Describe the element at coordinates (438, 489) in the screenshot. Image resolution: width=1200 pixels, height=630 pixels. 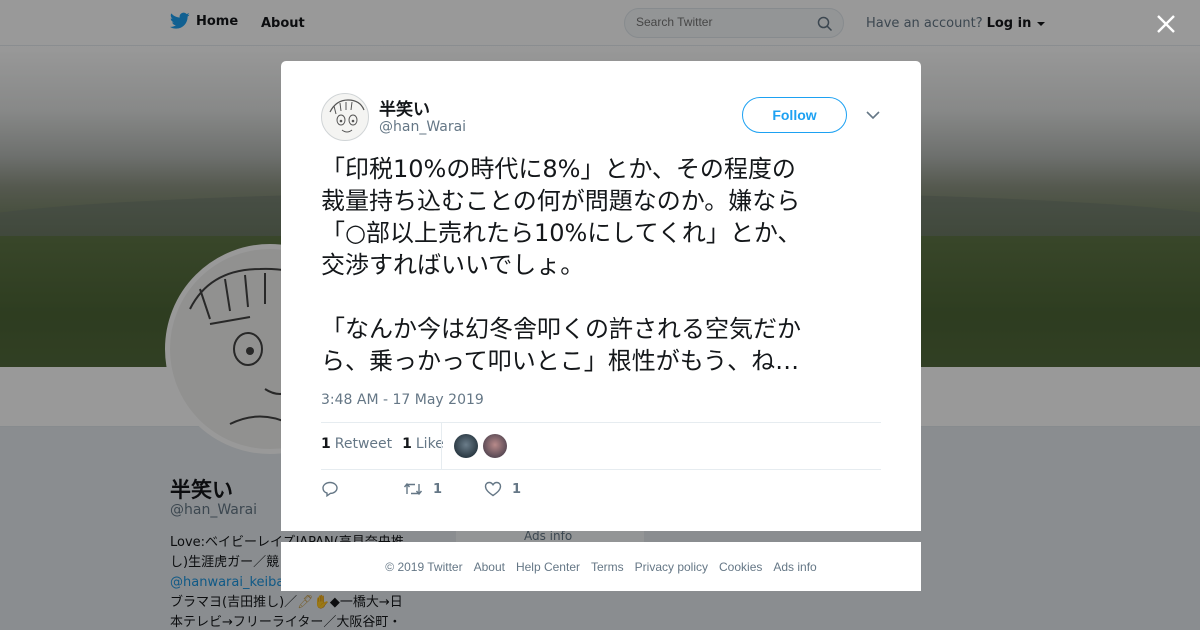
I see `retweet-count: 1` at that location.